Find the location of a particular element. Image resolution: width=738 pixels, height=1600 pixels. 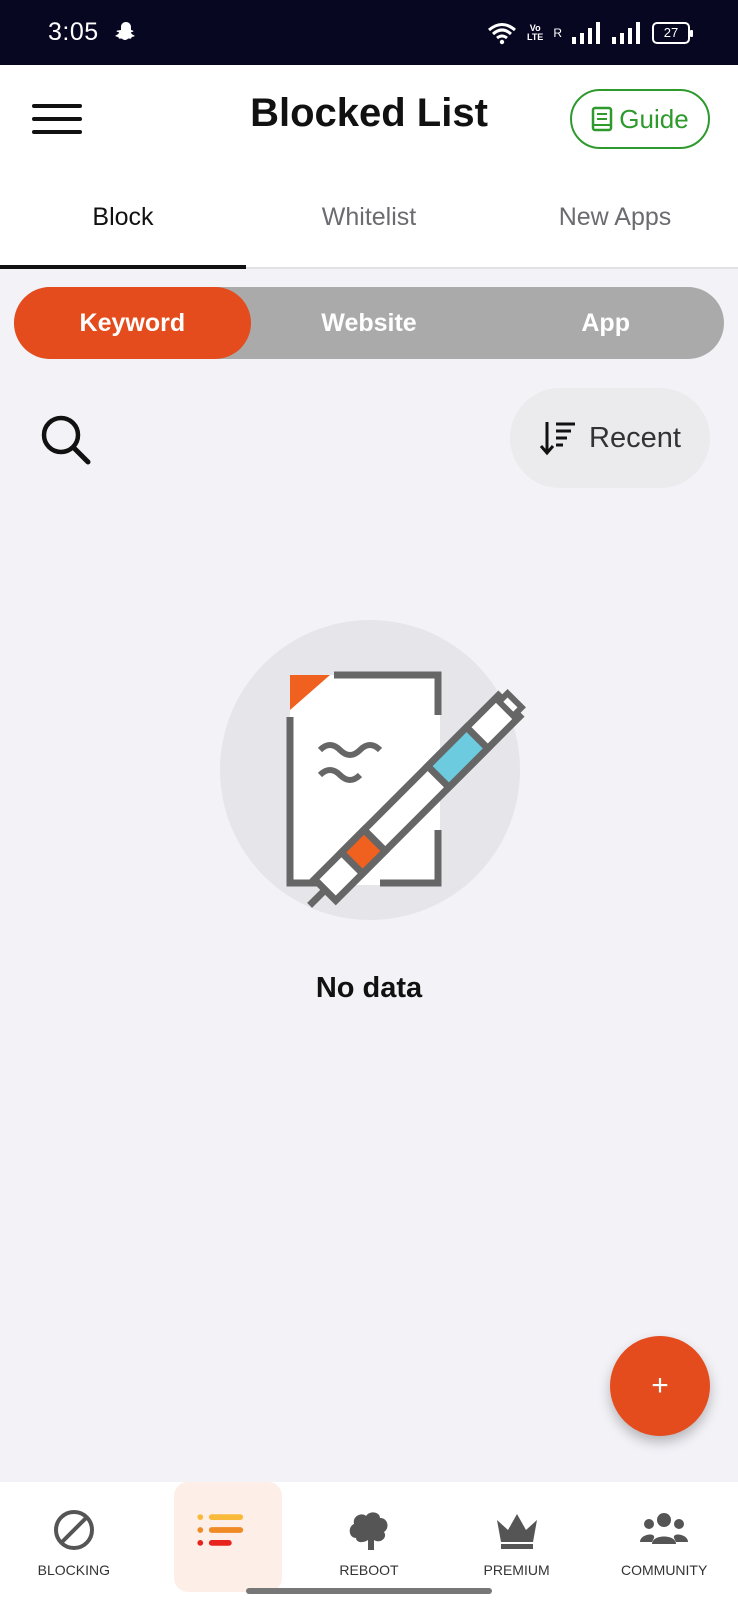

segment-website: Website is located at coordinates (369, 323).